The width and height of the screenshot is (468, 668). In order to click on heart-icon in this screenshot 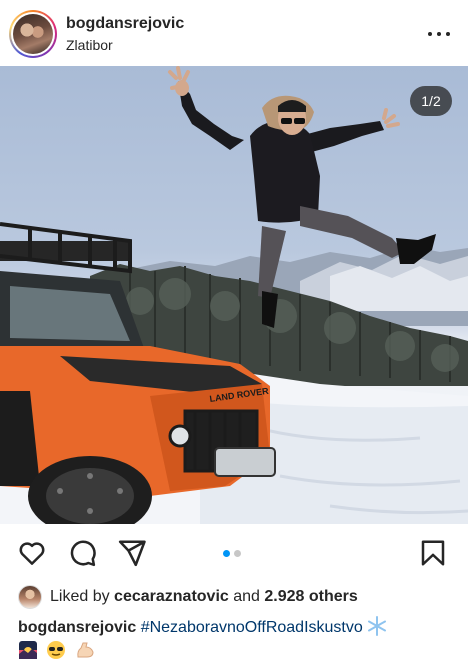, I will do `click(32, 553)`.